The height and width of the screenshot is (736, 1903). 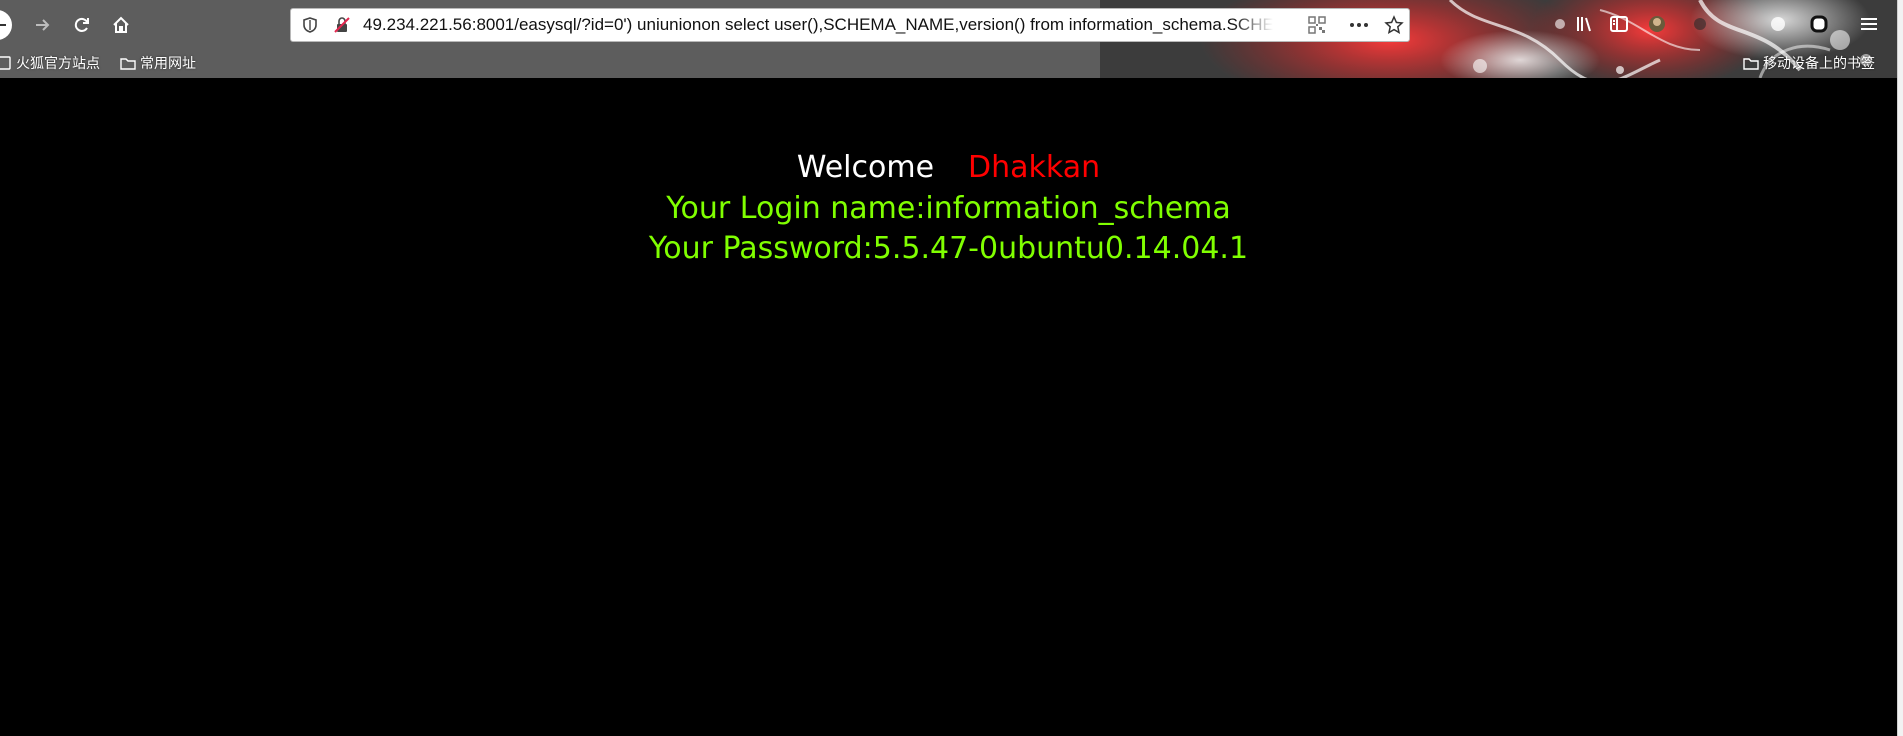 I want to click on bookmark-label: 火狐官方站点, so click(x=58, y=64).